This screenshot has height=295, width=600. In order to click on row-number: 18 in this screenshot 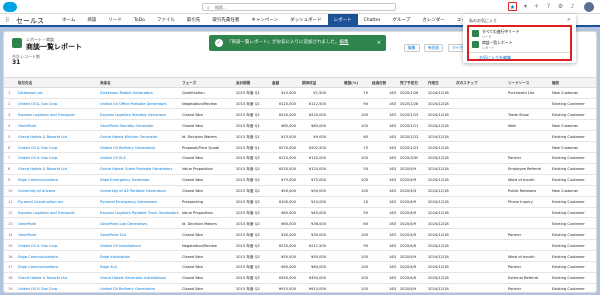, I will do `click(10, 278)`.